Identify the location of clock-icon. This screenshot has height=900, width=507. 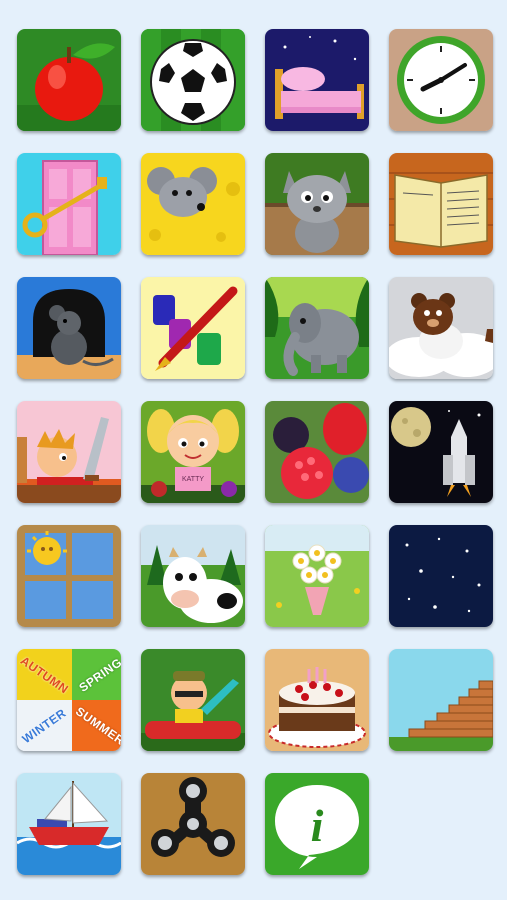
(441, 80).